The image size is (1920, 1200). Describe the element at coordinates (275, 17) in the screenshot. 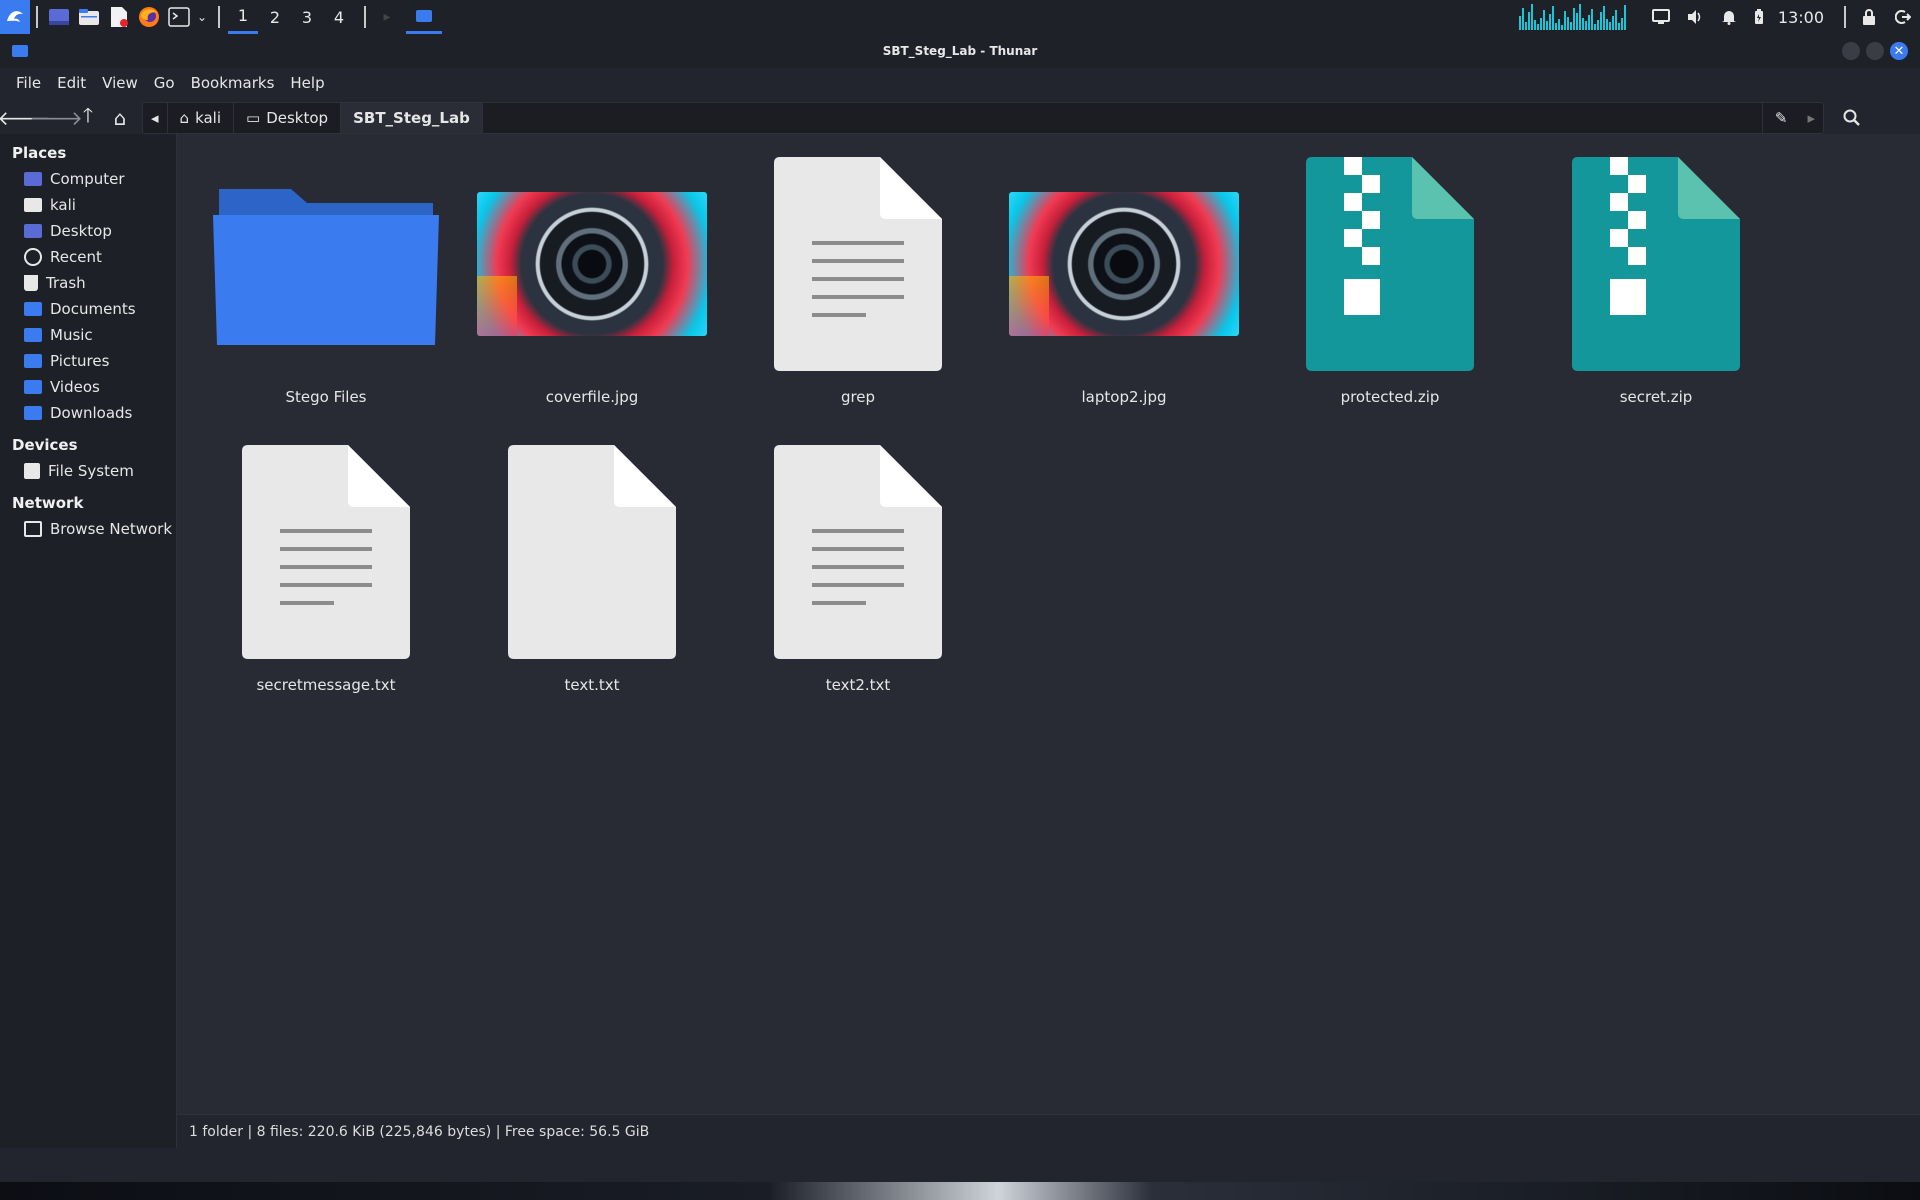

I see `workspace-2: 2` at that location.